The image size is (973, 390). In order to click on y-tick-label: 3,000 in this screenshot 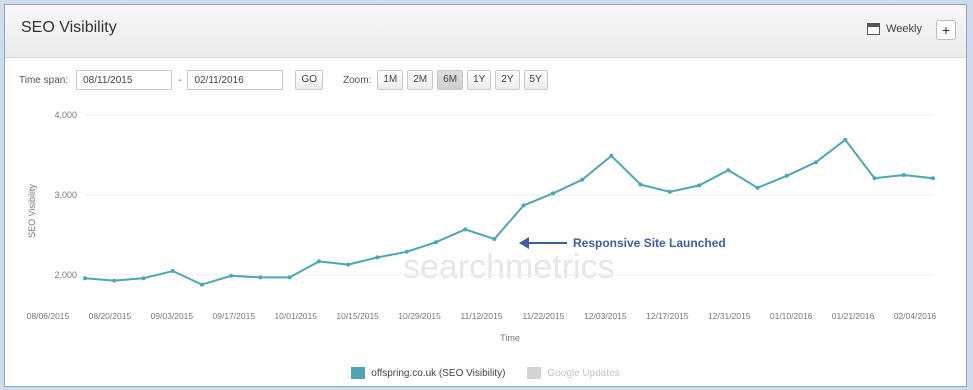, I will do `click(65, 195)`.